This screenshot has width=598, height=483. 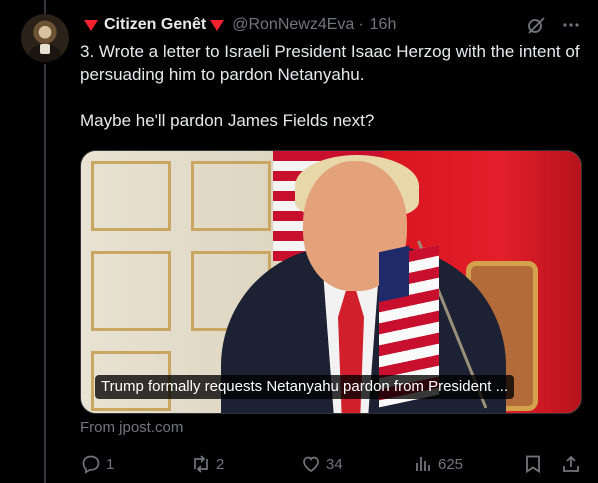 I want to click on desk-flag-canton, so click(x=394, y=274).